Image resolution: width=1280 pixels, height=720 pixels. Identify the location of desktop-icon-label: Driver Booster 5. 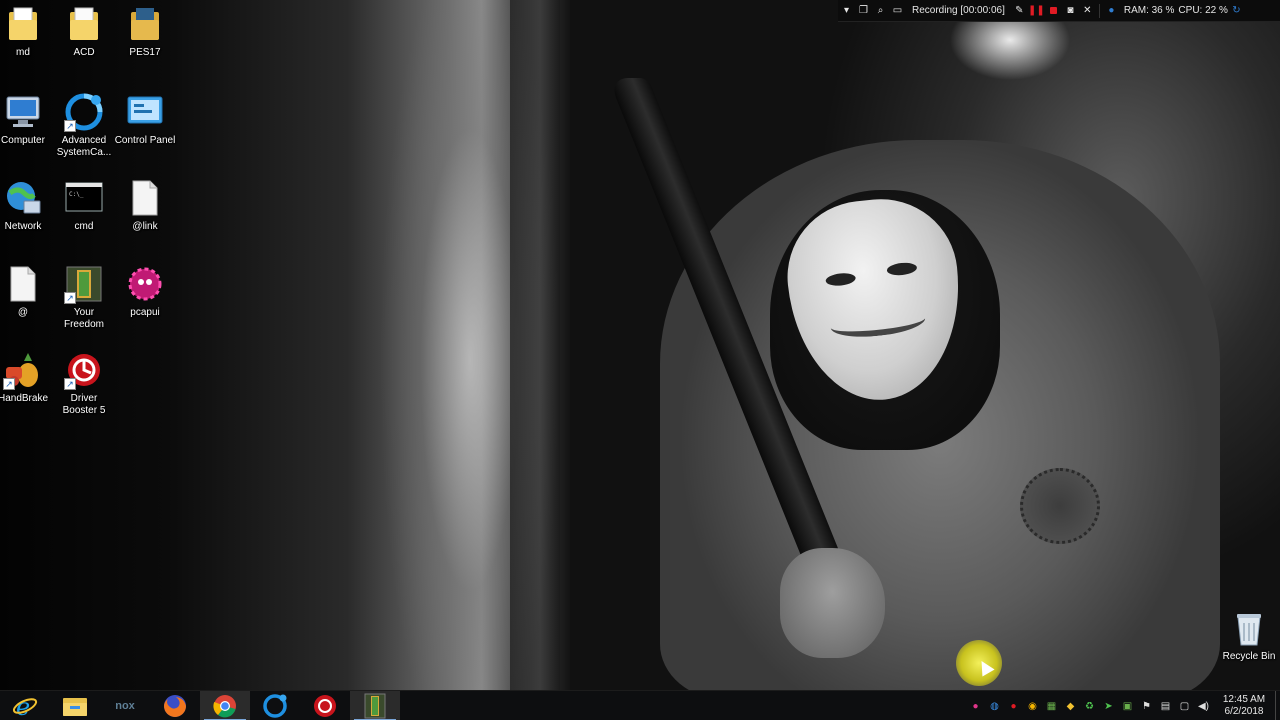
(84, 404).